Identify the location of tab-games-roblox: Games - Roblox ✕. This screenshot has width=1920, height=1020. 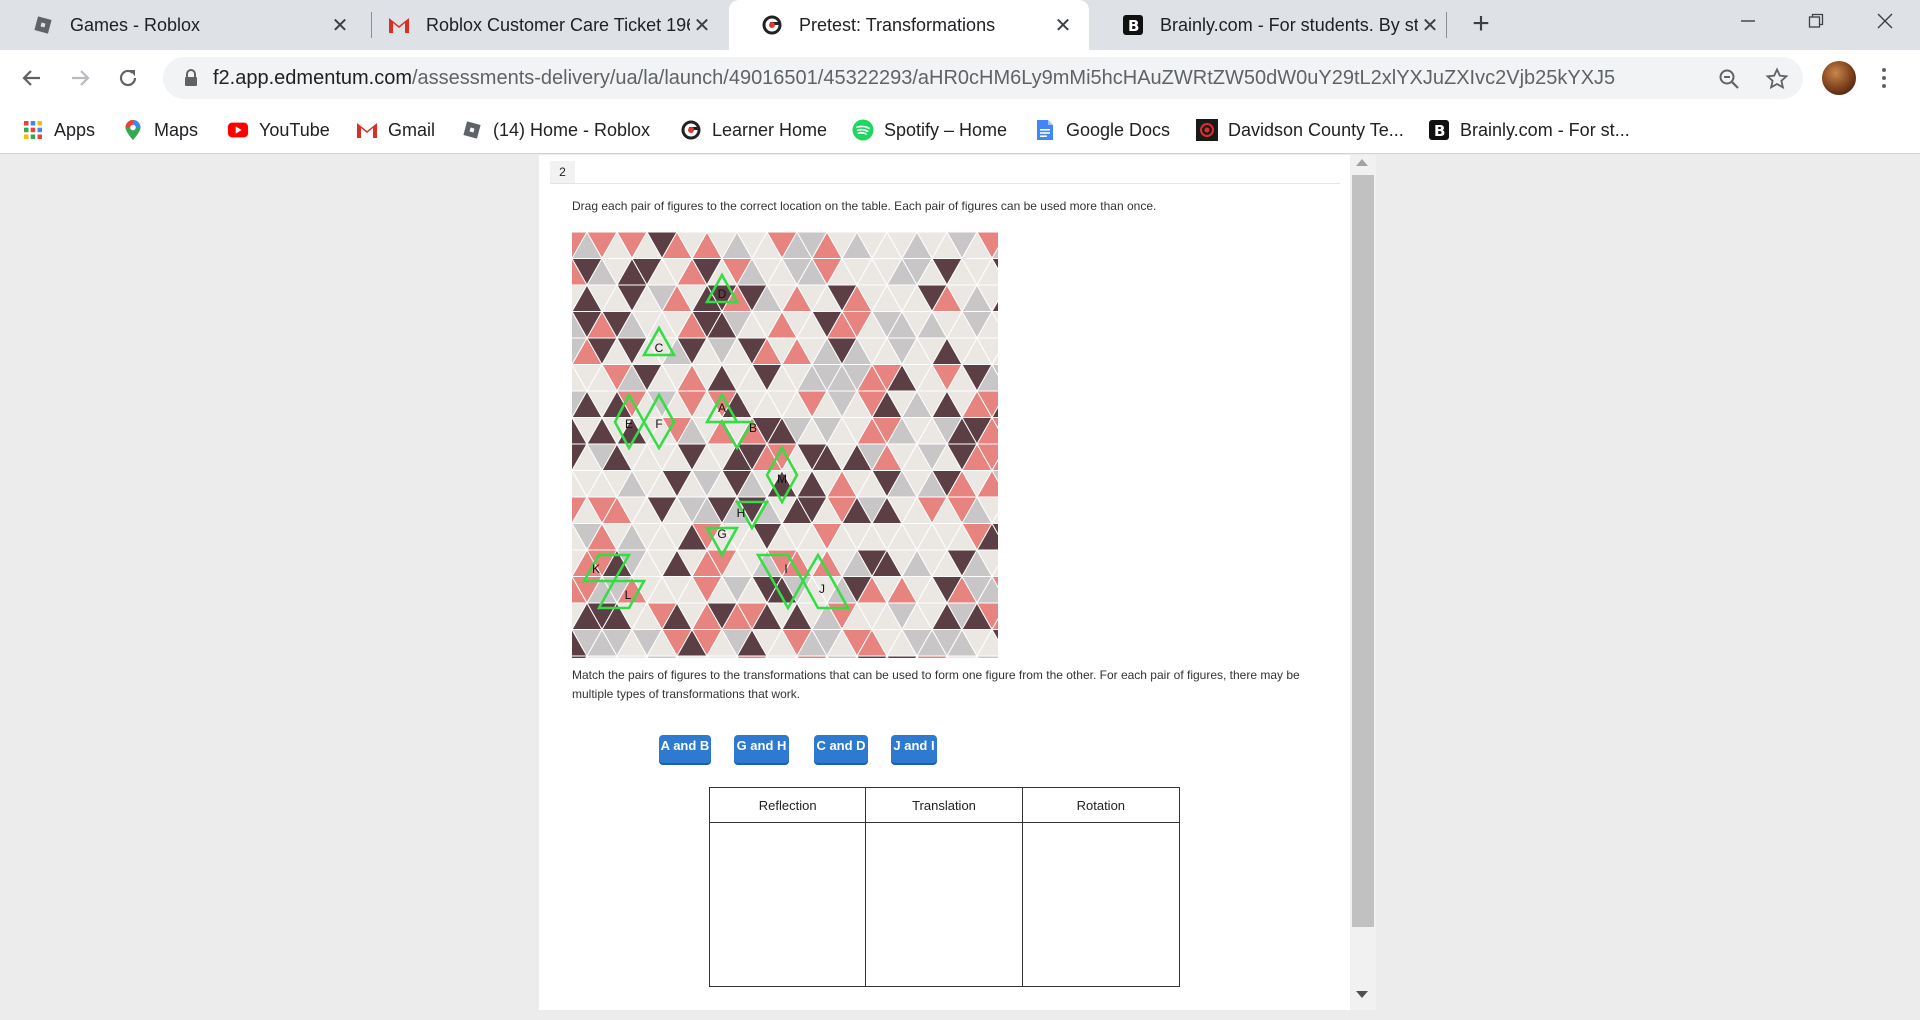
(183, 25).